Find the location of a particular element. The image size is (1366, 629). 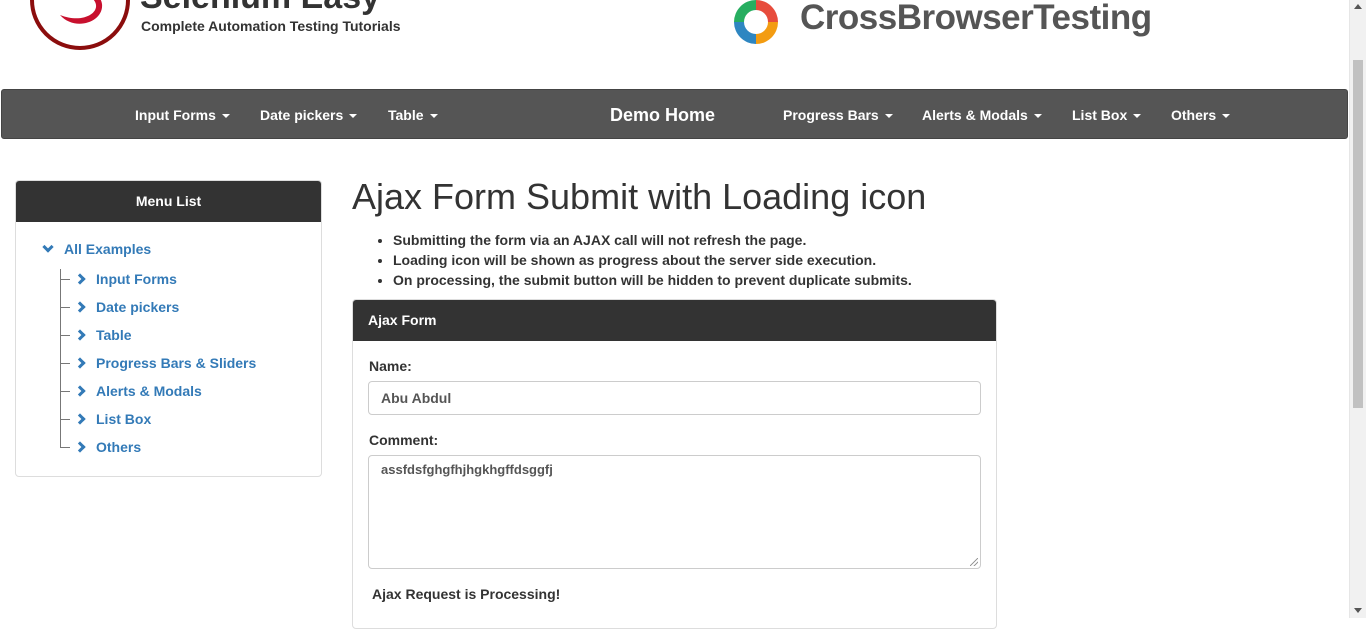

nav-alerts-modals: Alerts & Modals is located at coordinates (982, 115).